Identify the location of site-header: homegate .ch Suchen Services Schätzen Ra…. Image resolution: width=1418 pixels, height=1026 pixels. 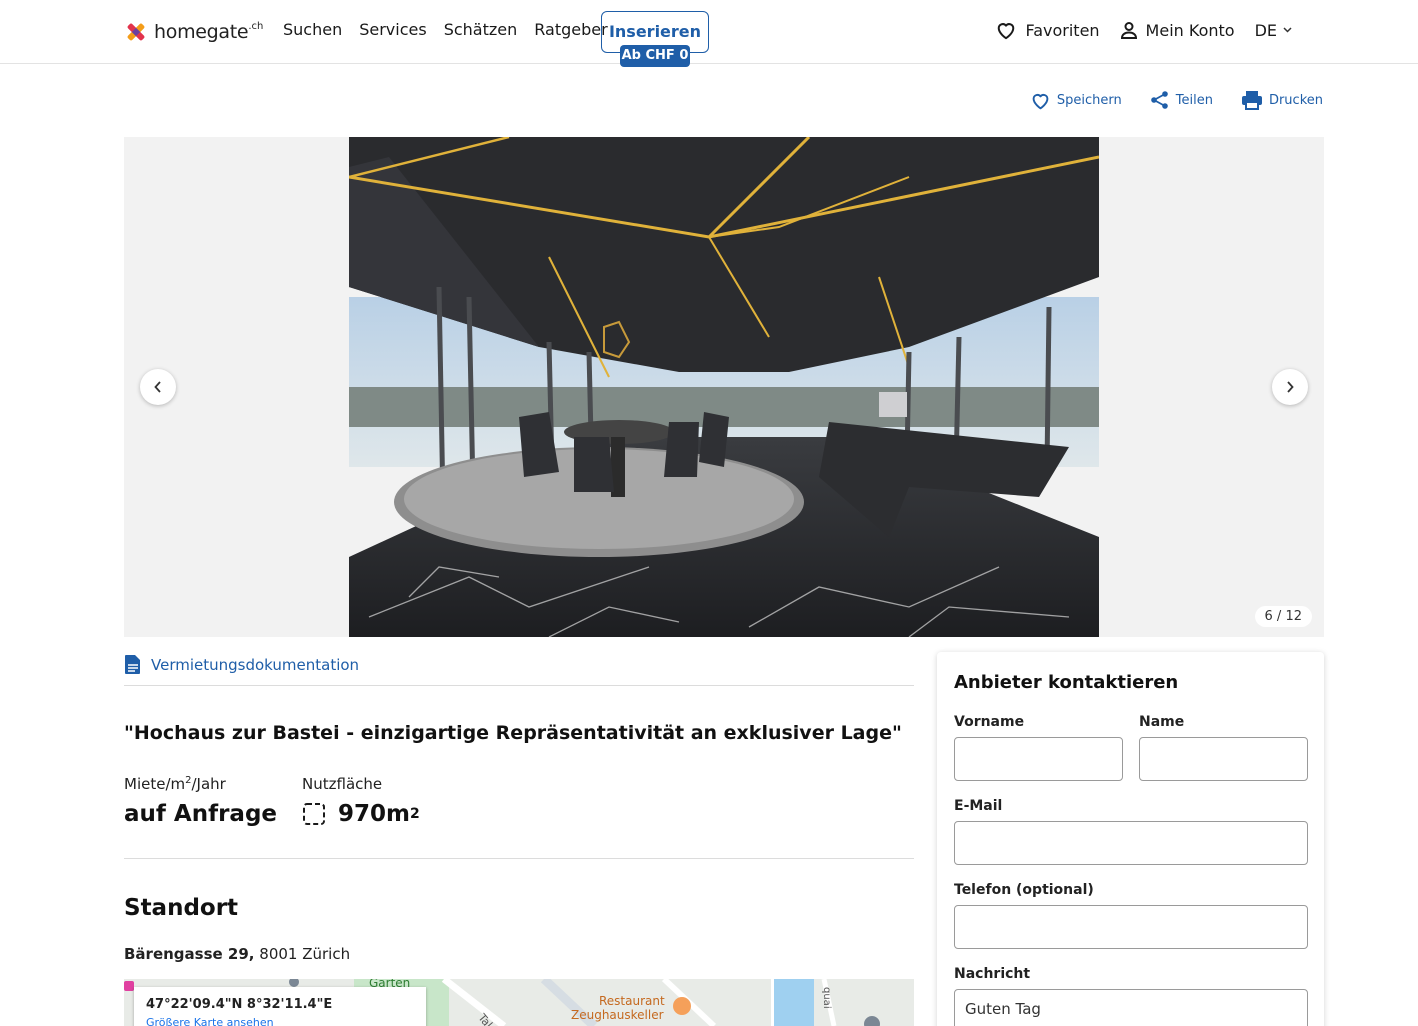
(709, 33).